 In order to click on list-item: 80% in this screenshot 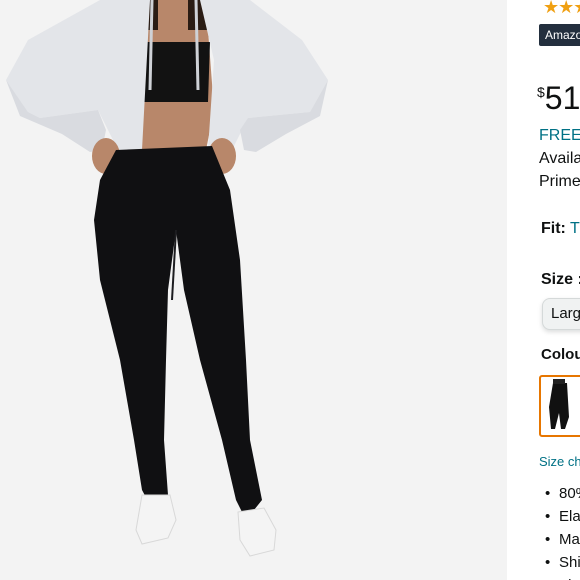, I will do `click(562, 493)`.